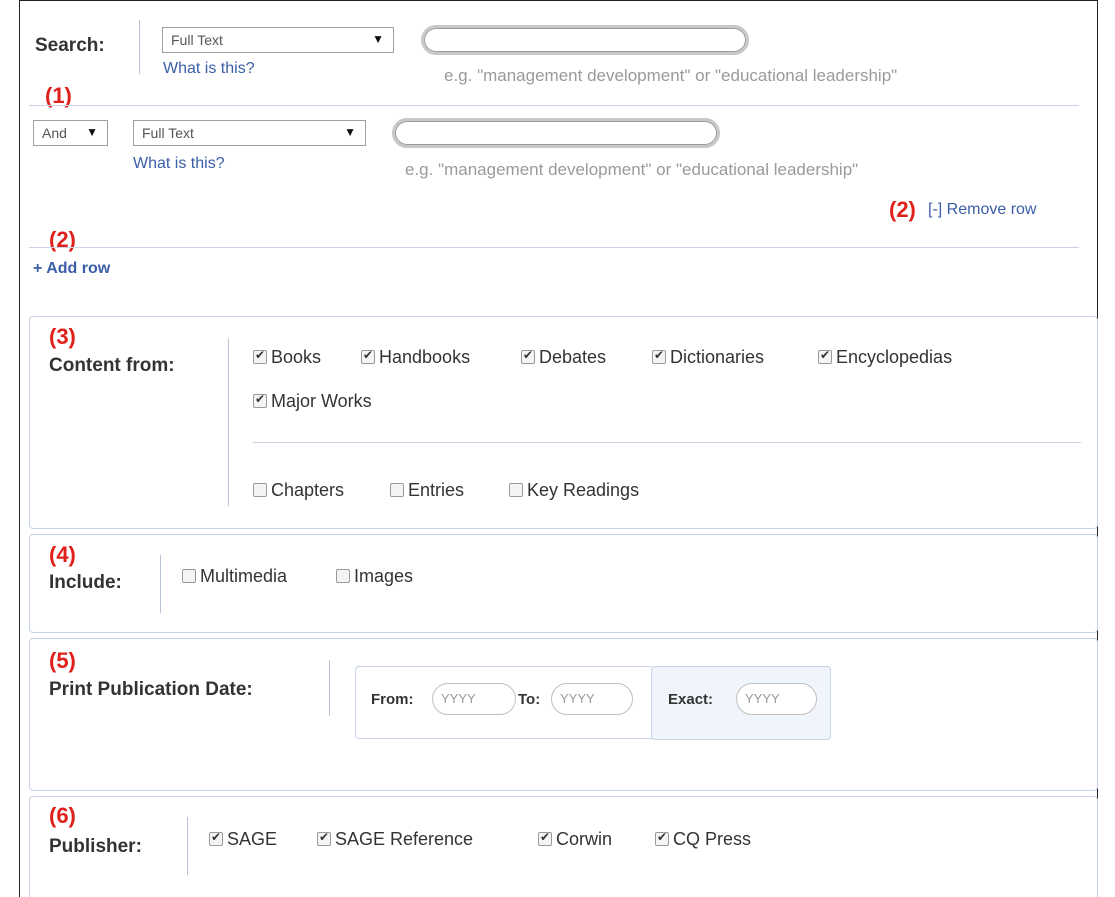 This screenshot has height=897, width=1115. Describe the element at coordinates (209, 69) in the screenshot. I see `what-is-this-link-row1: What is this?` at that location.